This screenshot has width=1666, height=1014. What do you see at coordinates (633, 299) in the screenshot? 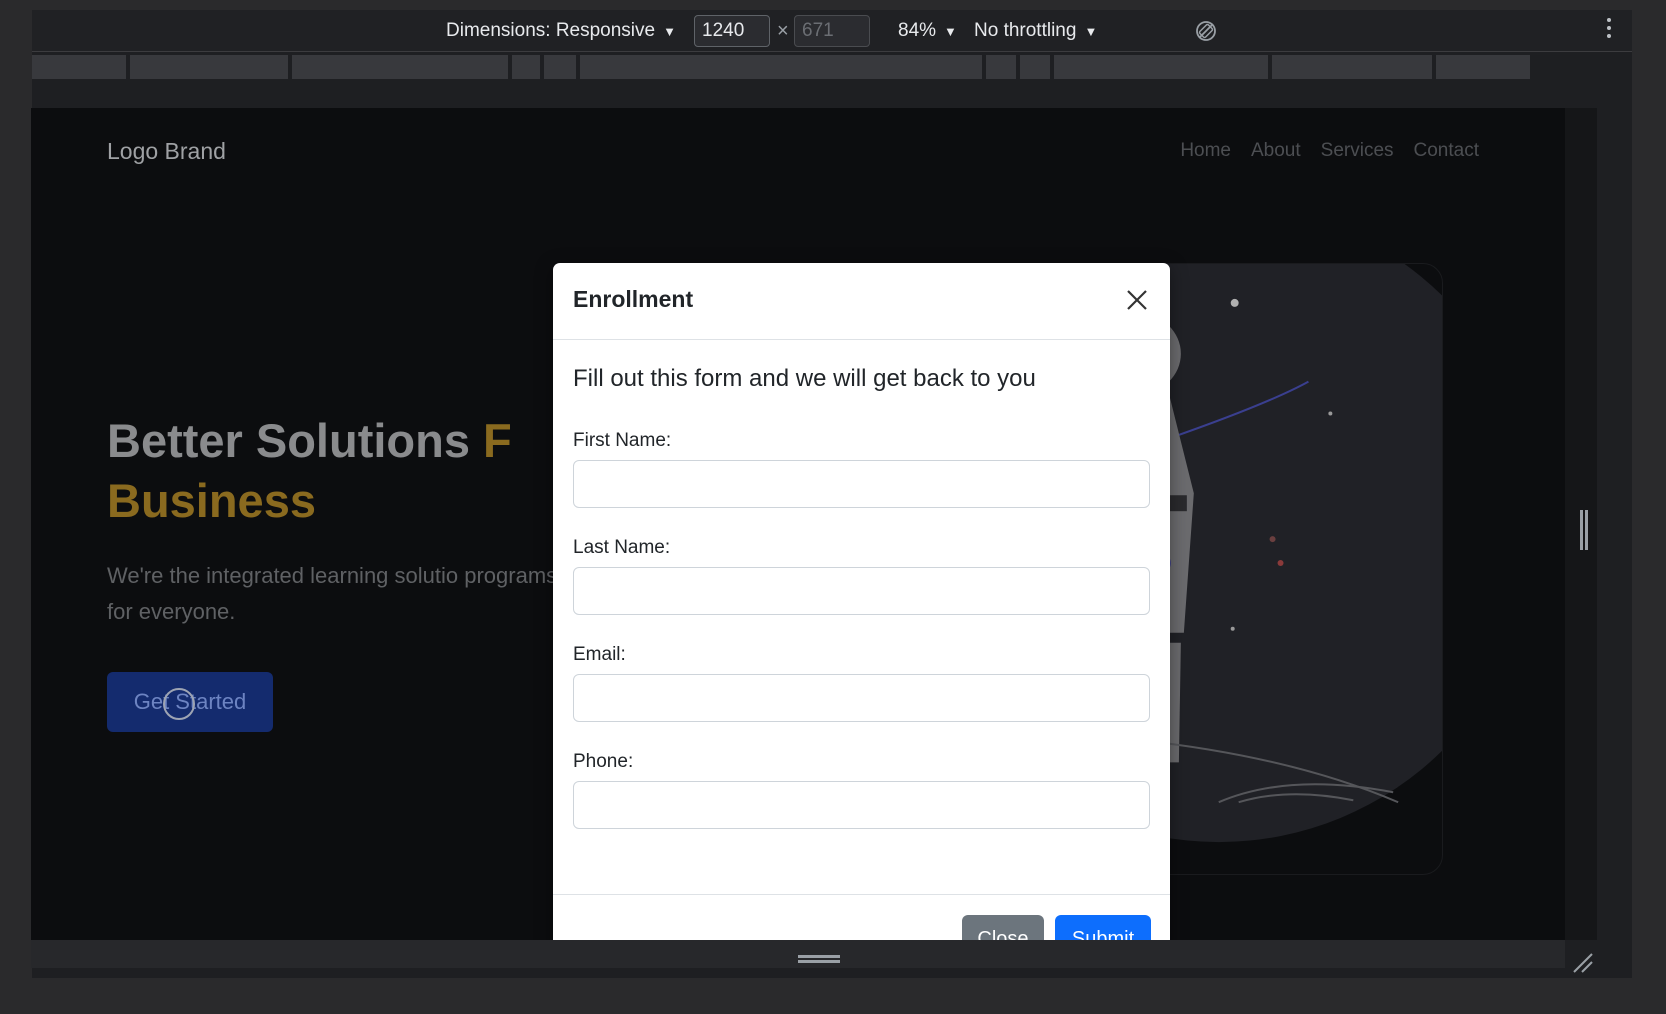
I see `modal-title: Enrollment` at bounding box center [633, 299].